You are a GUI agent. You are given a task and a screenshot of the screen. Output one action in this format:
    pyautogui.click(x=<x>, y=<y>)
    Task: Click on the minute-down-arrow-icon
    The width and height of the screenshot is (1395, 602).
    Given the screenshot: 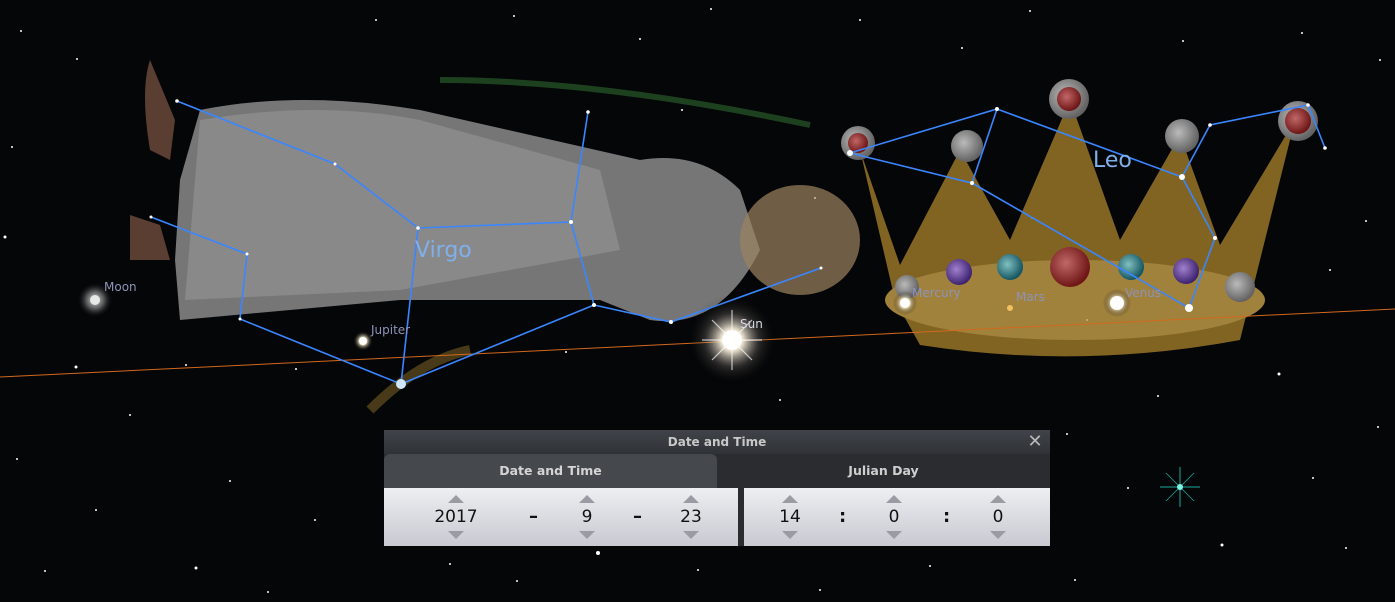 What is the action you would take?
    pyautogui.click(x=894, y=535)
    